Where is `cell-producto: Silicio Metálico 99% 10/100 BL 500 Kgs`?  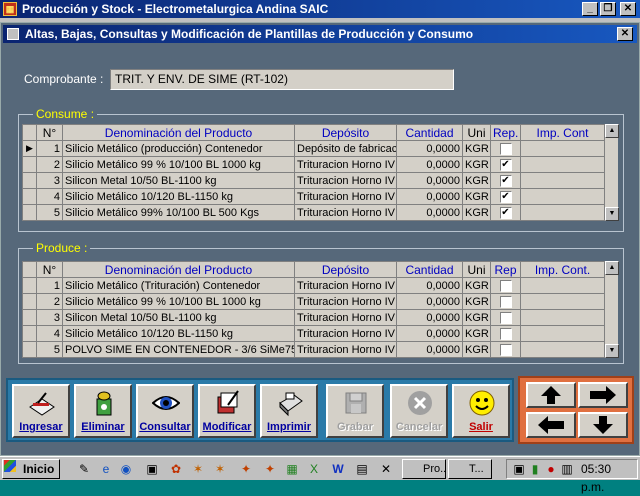 cell-producto: Silicio Metálico 99% 10/100 BL 500 Kgs is located at coordinates (178, 212).